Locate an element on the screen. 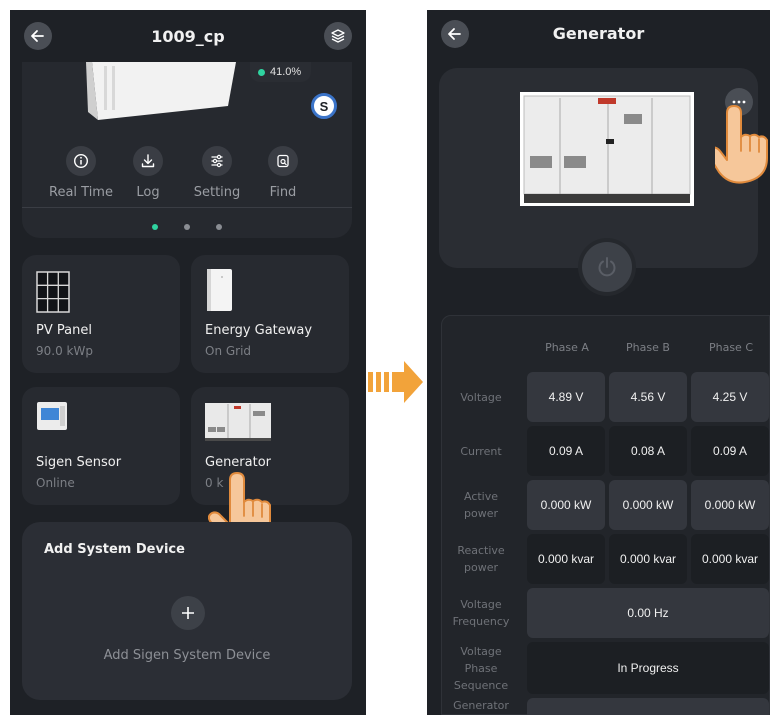 The width and height of the screenshot is (770, 715). top-bar: Generator is located at coordinates (598, 36).